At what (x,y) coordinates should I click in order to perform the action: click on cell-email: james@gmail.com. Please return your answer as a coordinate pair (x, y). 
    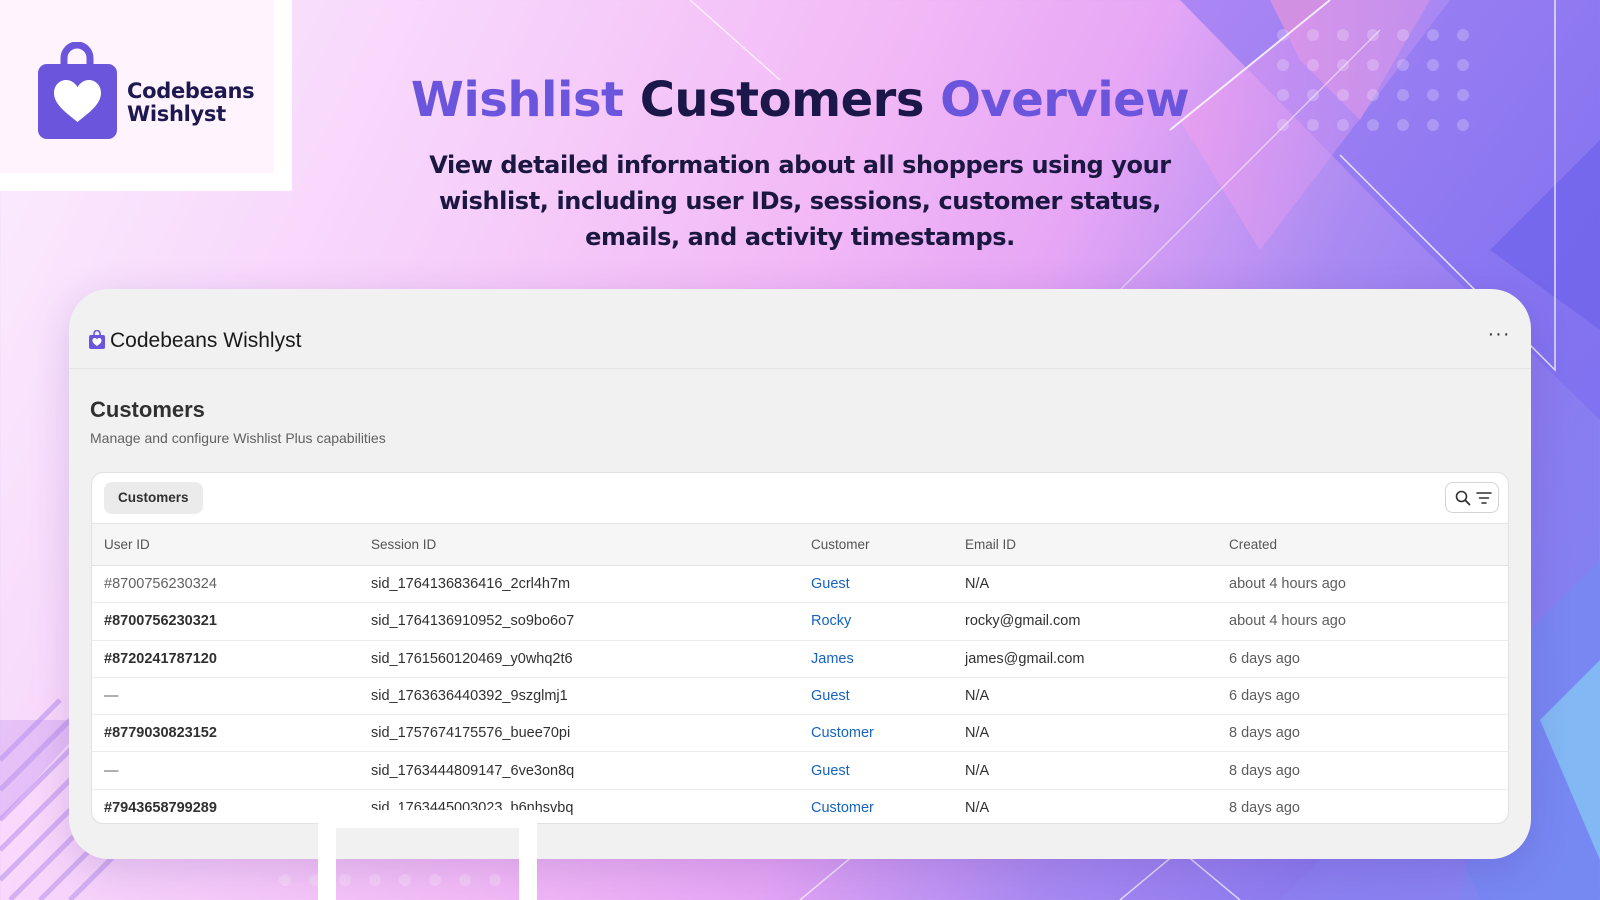
    Looking at the image, I should click on (1097, 659).